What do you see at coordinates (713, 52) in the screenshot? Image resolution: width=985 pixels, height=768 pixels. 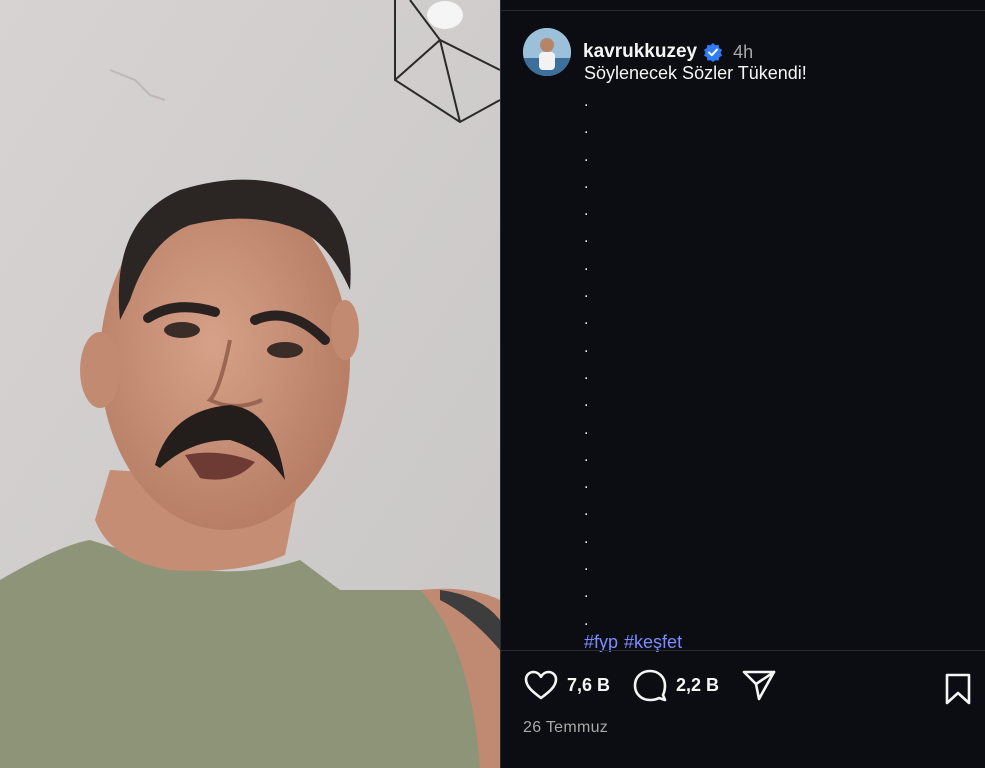 I see `verified-badge-icon` at bounding box center [713, 52].